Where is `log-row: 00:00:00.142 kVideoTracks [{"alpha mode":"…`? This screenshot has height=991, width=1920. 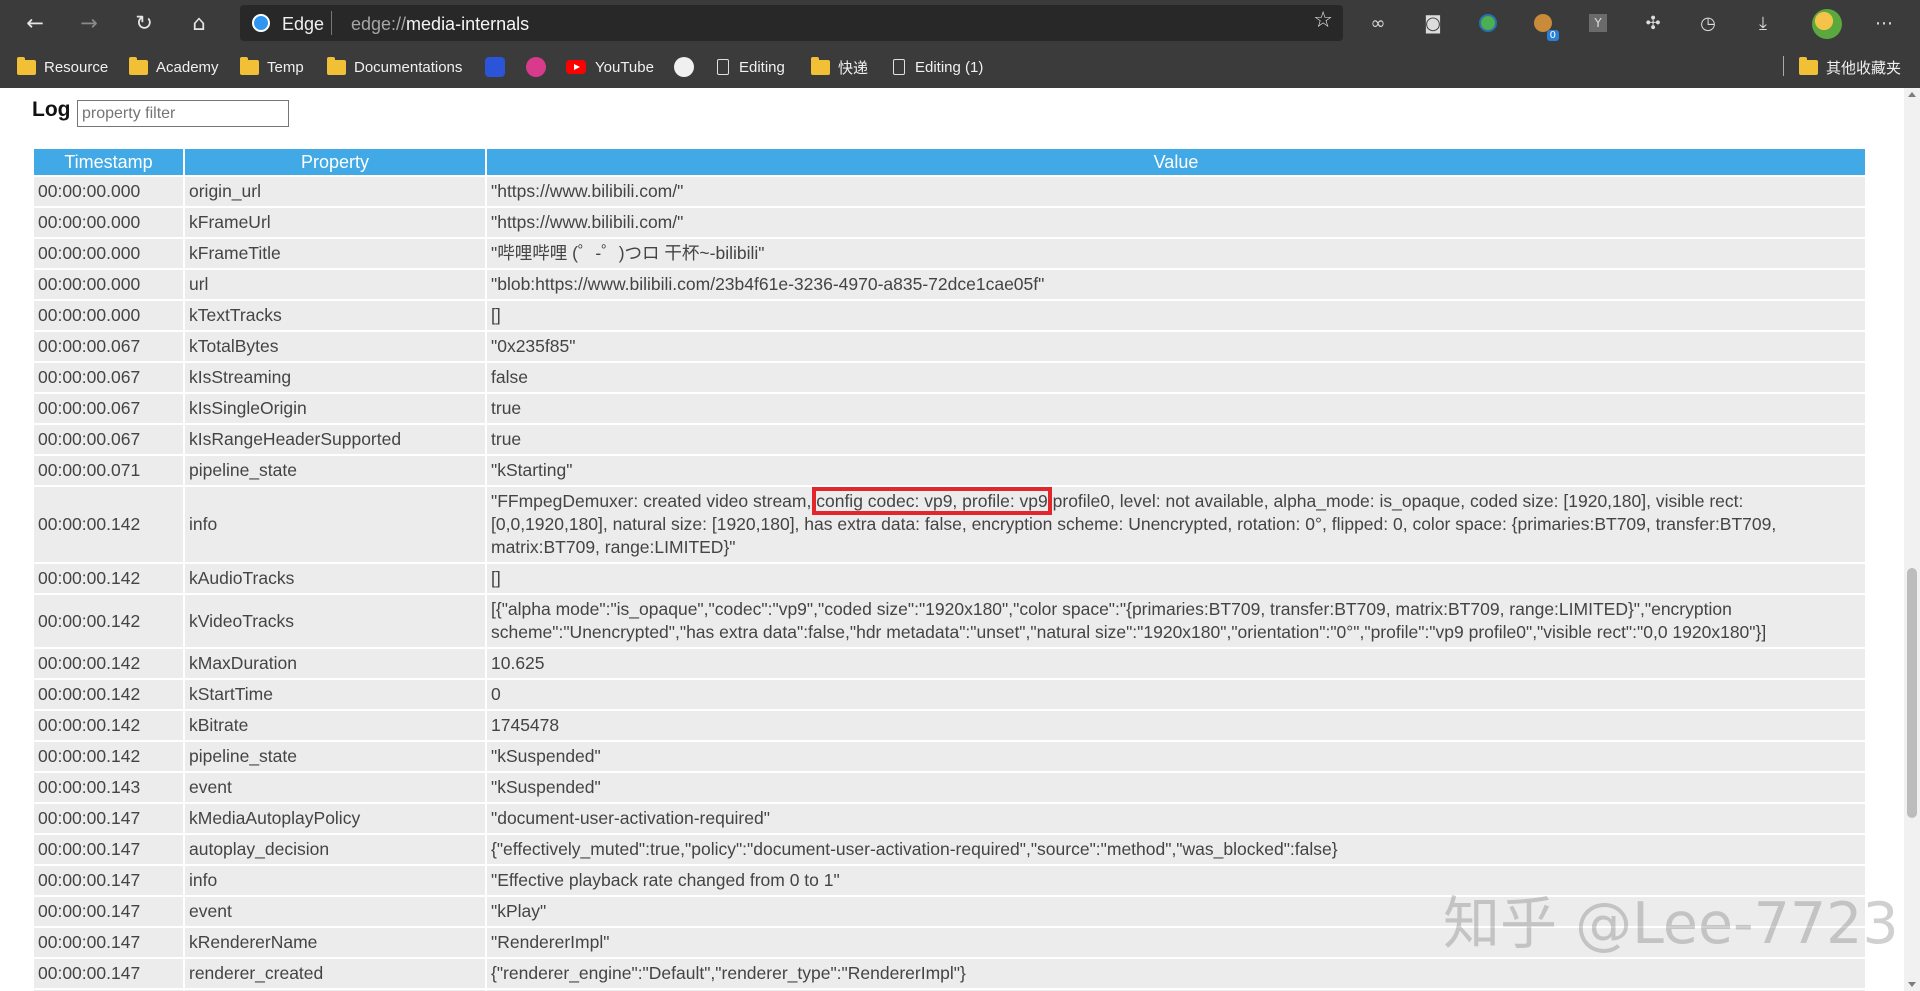 log-row: 00:00:00.142 kVideoTracks [{"alpha mode":"… is located at coordinates (949, 621).